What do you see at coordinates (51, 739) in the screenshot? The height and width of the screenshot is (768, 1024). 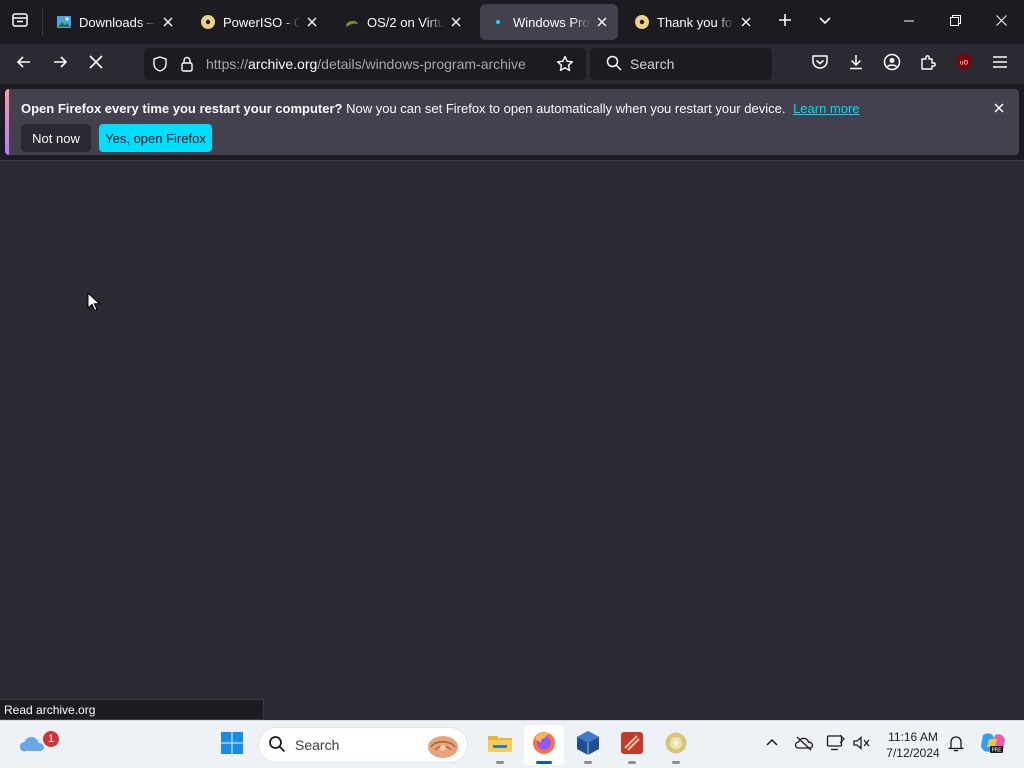 I see `weather-badge: 1` at bounding box center [51, 739].